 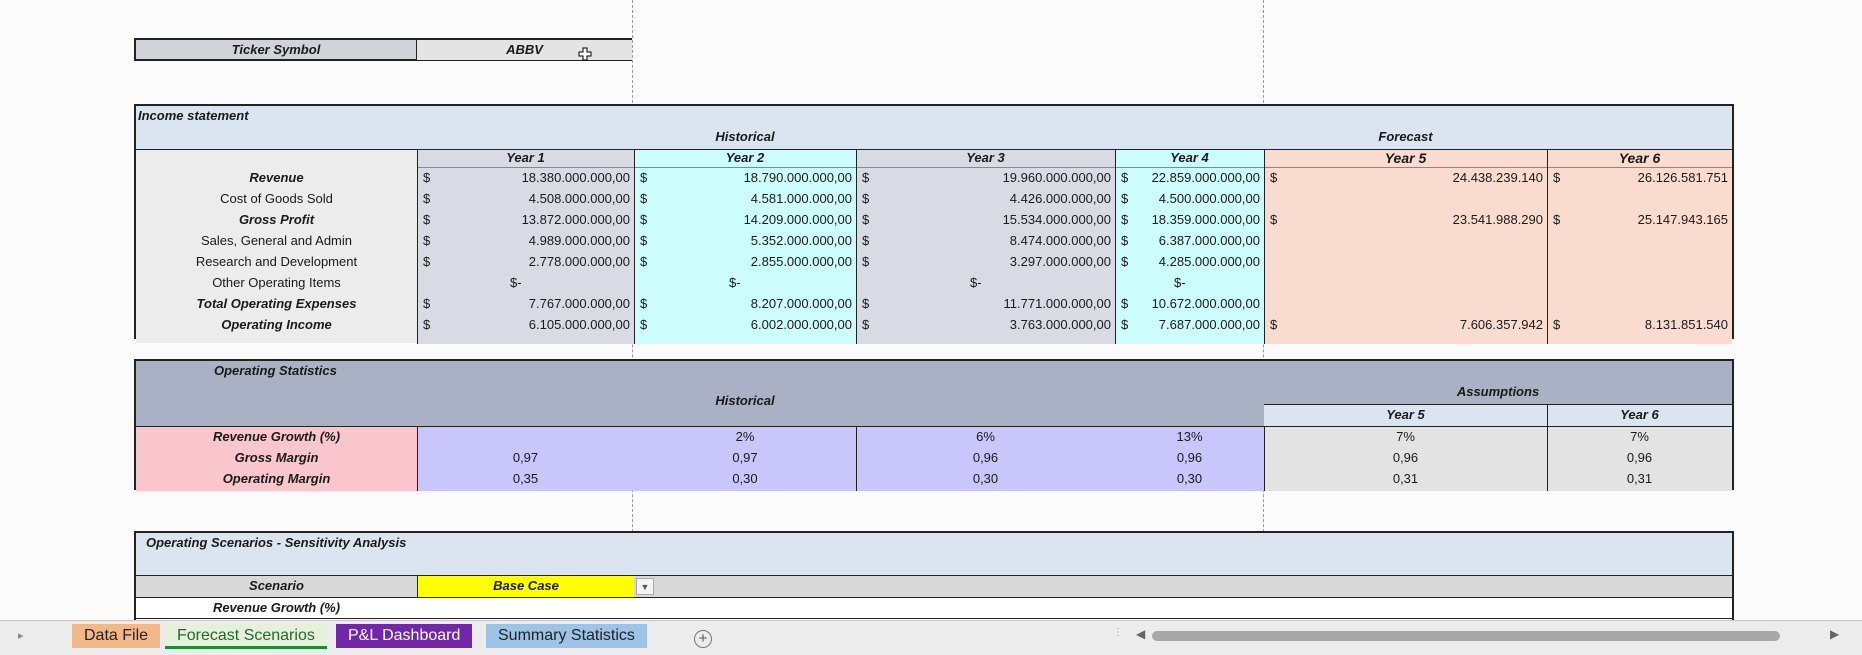 What do you see at coordinates (525, 479) in the screenshot?
I see `stat-value-cell: 0,35` at bounding box center [525, 479].